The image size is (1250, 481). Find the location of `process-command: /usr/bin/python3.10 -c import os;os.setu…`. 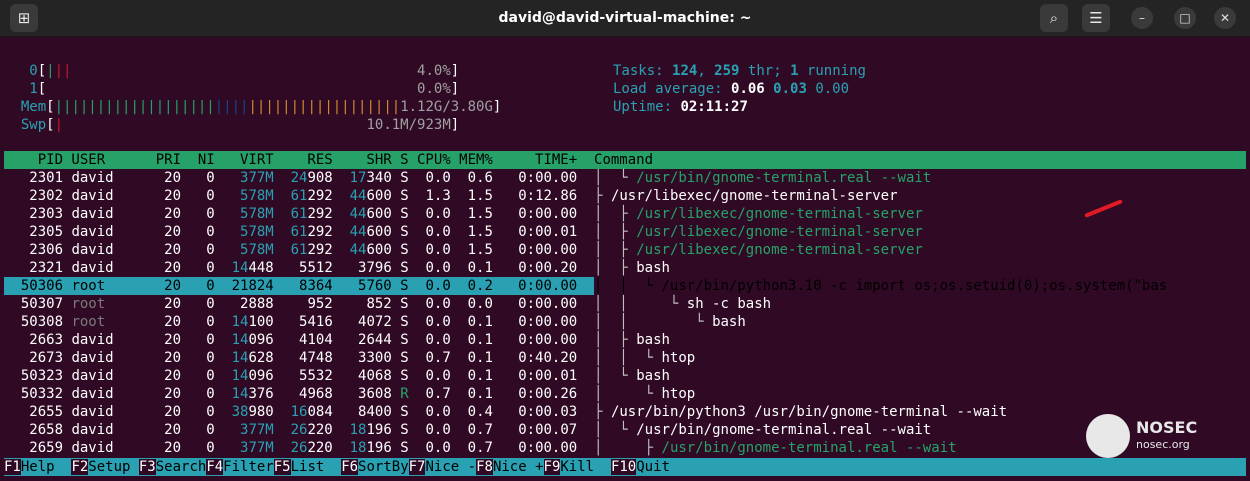

process-command: /usr/bin/python3.10 -c import os;os.setu… is located at coordinates (914, 286).